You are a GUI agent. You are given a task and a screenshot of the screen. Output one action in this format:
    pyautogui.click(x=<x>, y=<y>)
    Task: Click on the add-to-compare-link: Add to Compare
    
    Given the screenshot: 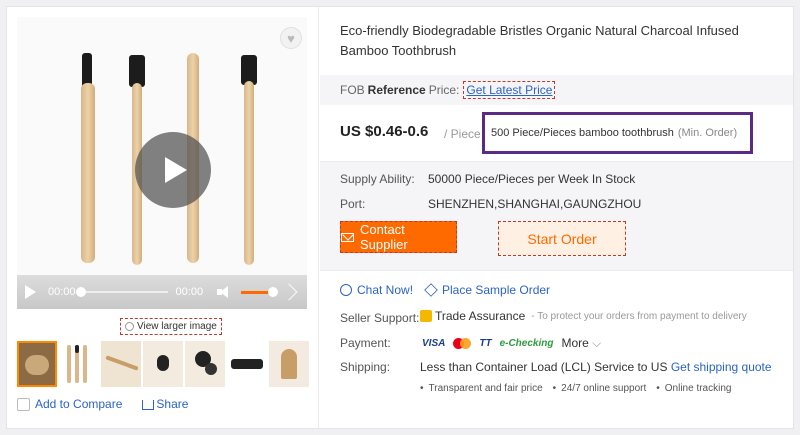 What is the action you would take?
    pyautogui.click(x=78, y=404)
    